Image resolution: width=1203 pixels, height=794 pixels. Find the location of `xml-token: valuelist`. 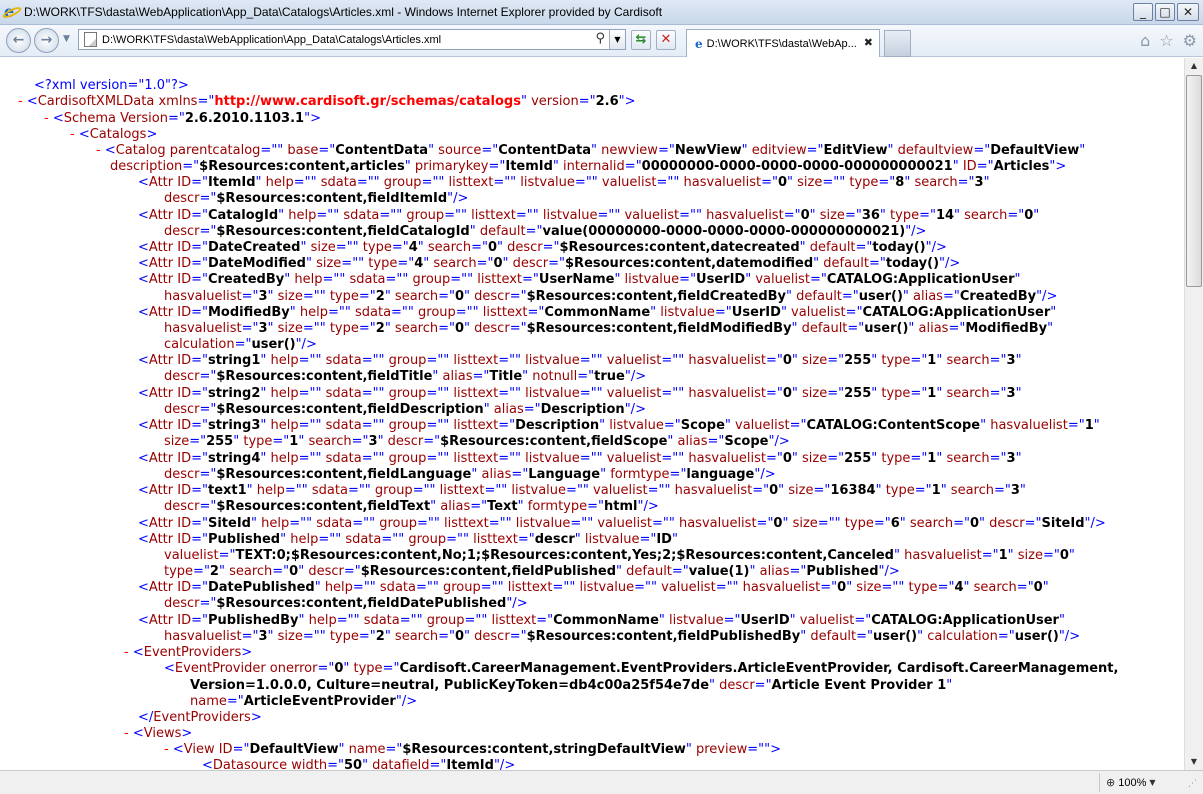

xml-token: valuelist is located at coordinates (816, 312).